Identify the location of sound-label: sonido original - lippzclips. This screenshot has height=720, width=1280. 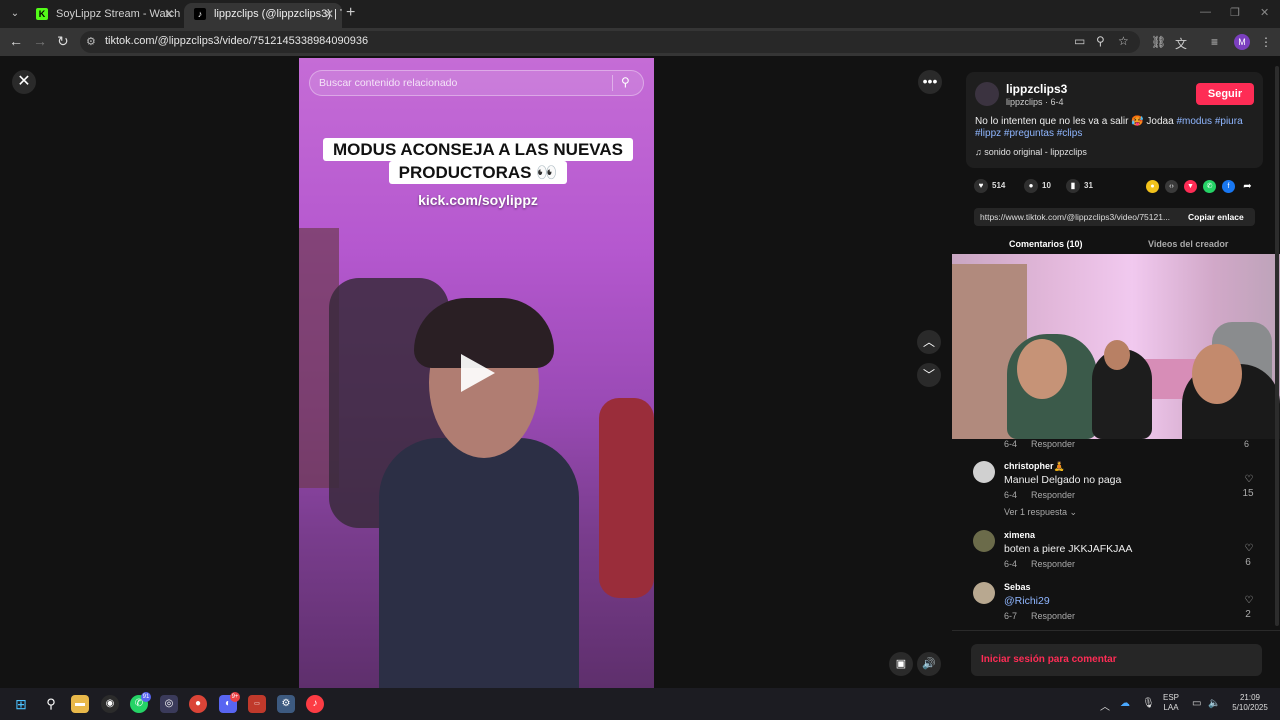
(1035, 152).